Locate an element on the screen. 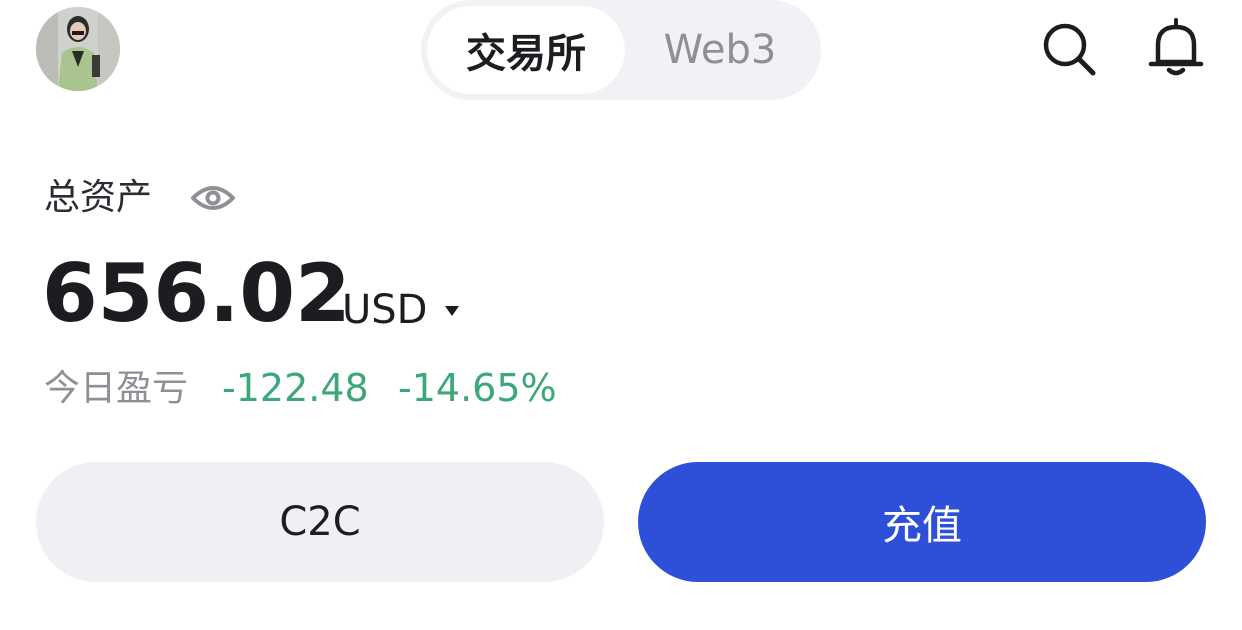  currency-selector: USD is located at coordinates (384, 310).